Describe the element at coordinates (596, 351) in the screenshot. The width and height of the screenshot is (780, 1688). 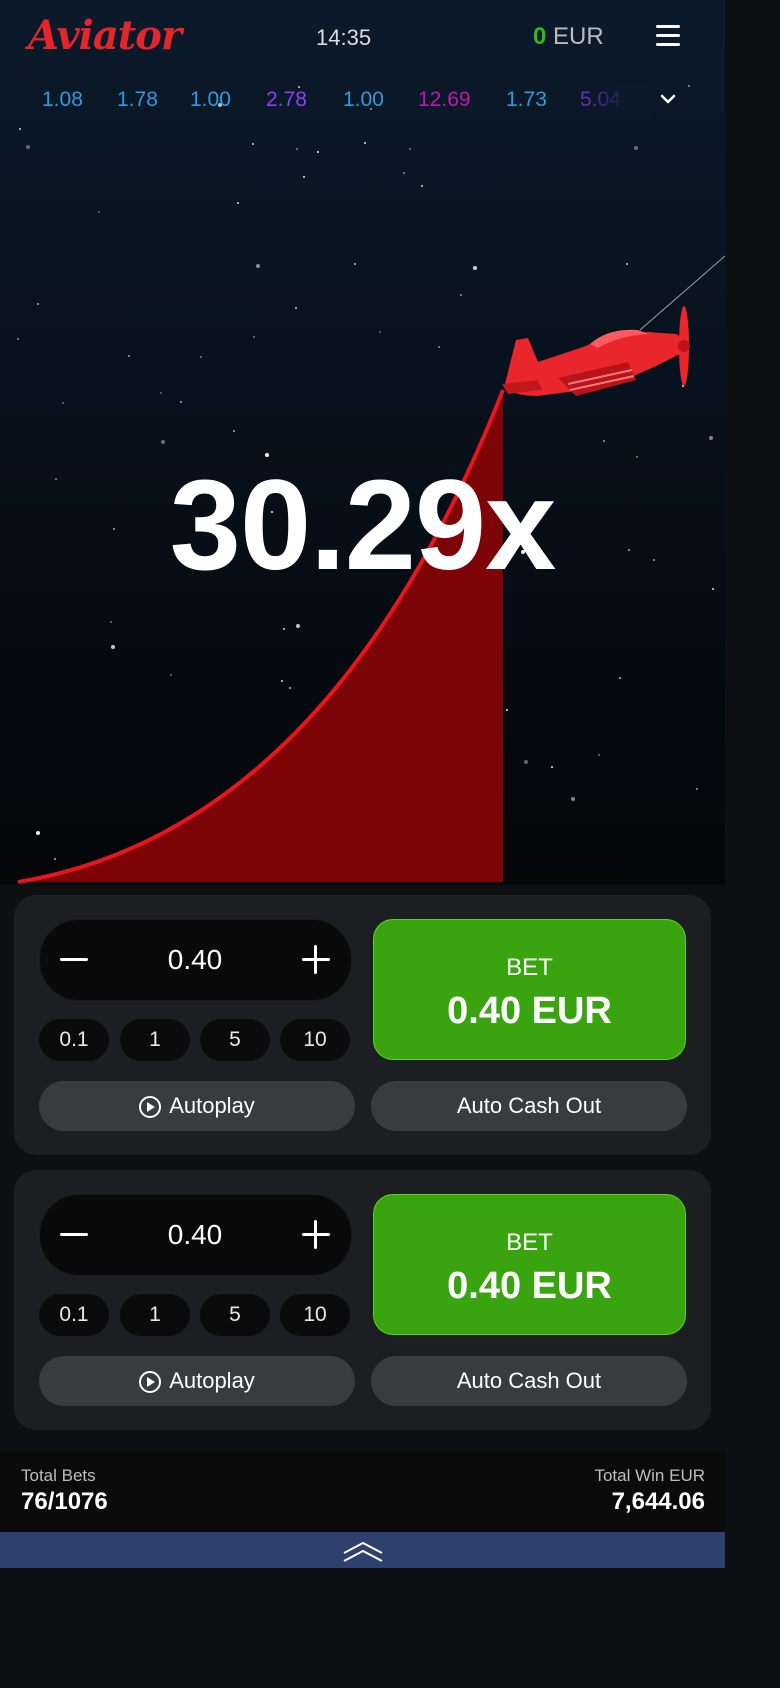
I see `airplane-icon` at that location.